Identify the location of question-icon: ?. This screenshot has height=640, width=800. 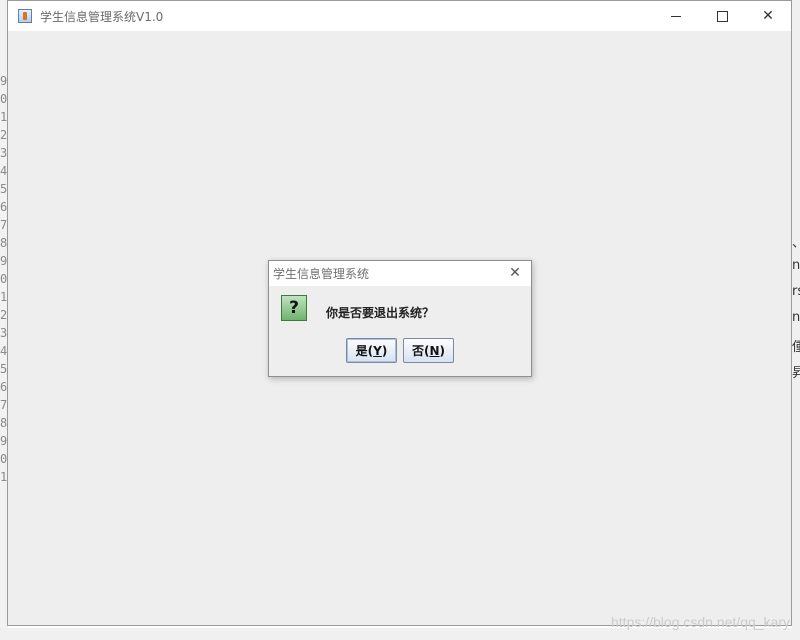
(294, 308).